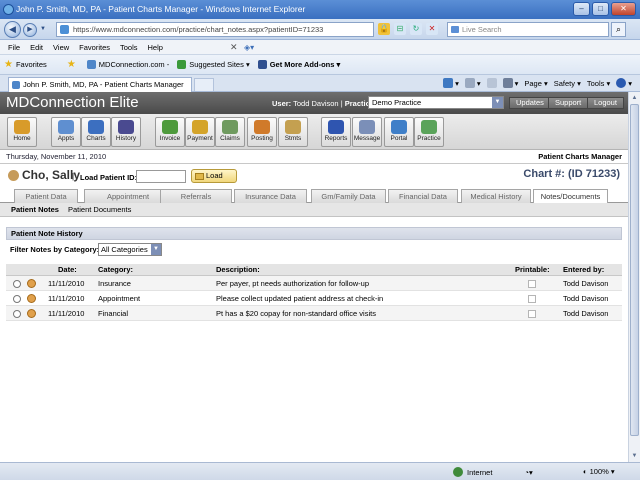 This screenshot has width=640, height=480. Describe the element at coordinates (270, 196) in the screenshot. I see `tab-insurance-data: Insurance Data` at that location.